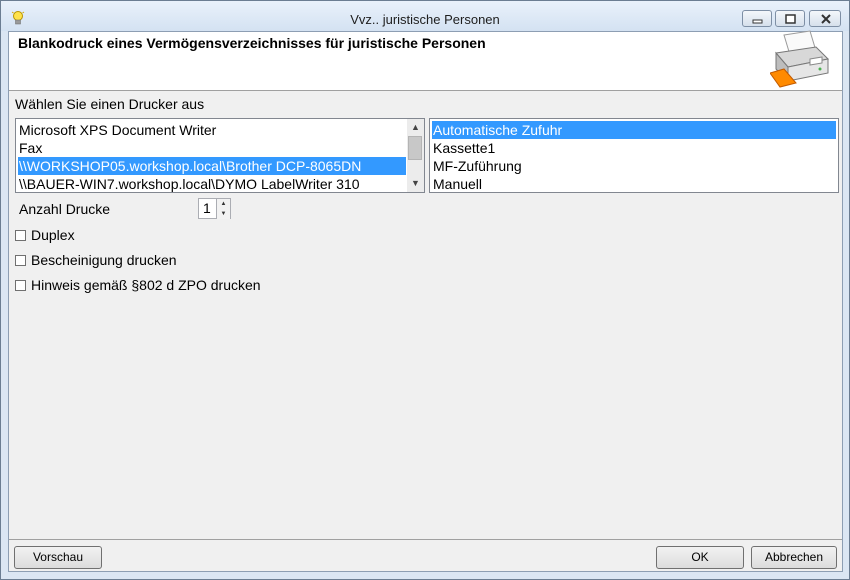 The width and height of the screenshot is (850, 580). I want to click on title-bar: Vvz.. juristische Personen, so click(425, 16).